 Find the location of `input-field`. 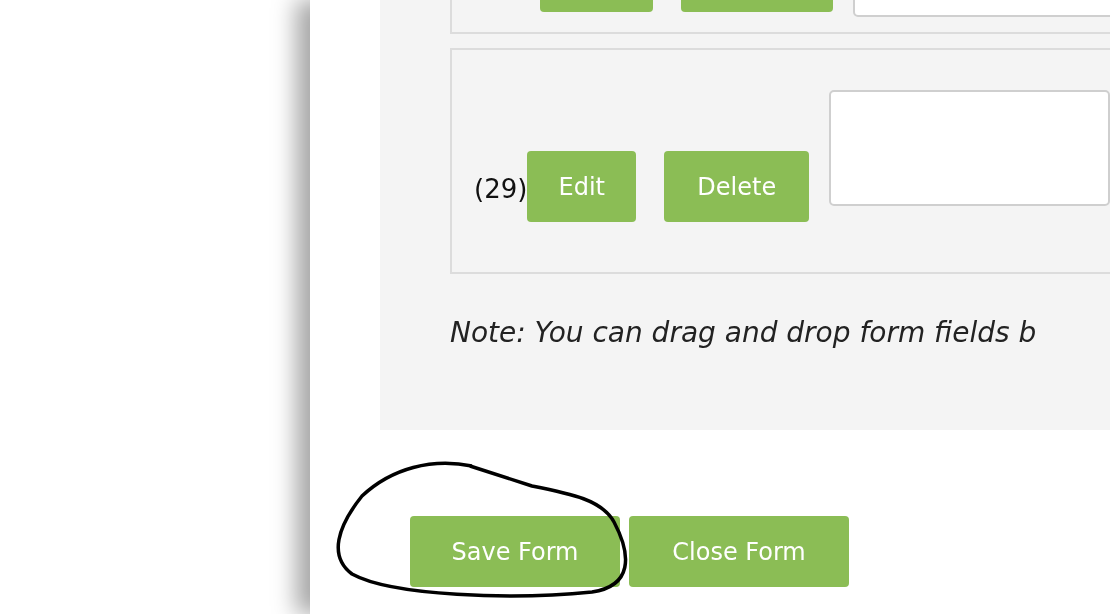

input-field is located at coordinates (969, 148).